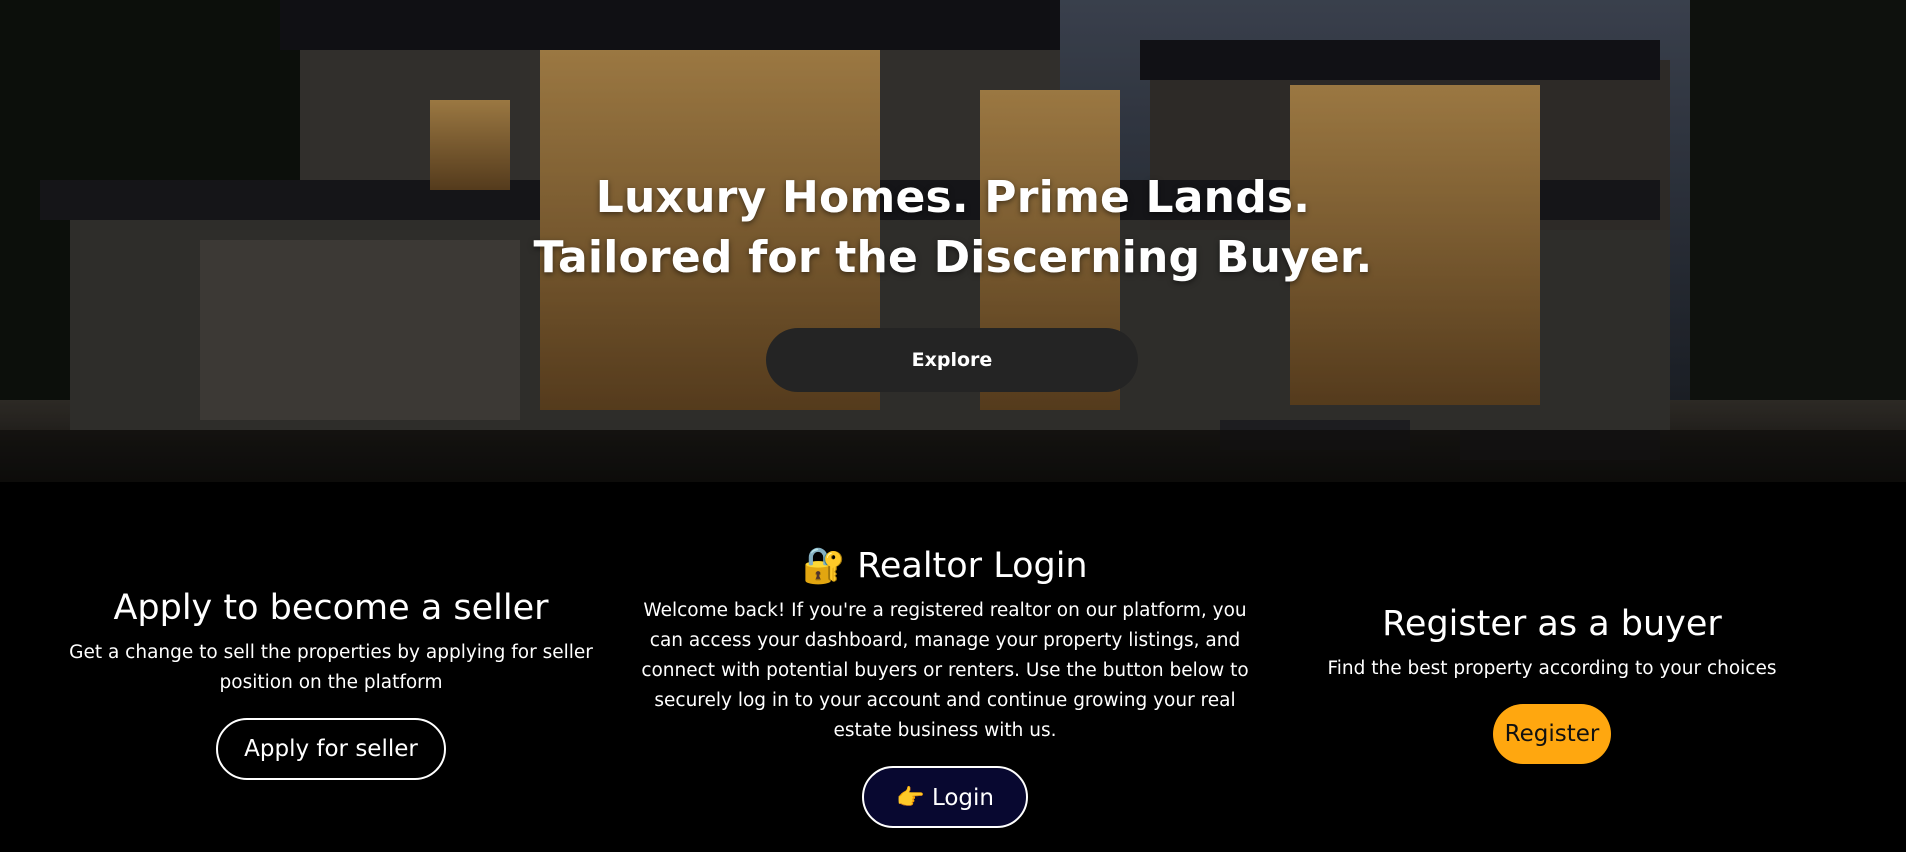 This screenshot has height=852, width=1906. I want to click on apply-for-seller-button: Apply for seller, so click(331, 749).